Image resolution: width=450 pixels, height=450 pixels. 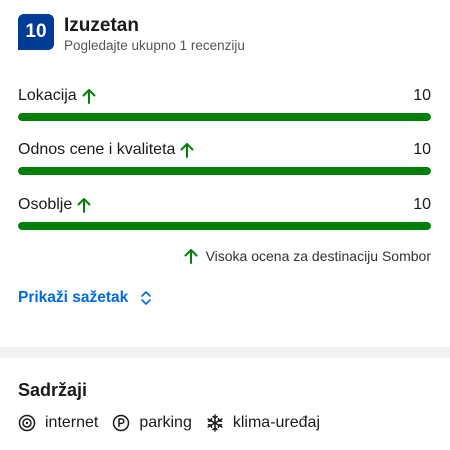 I want to click on destination-highlight: Visoka ocena za destinaciju Sombor, so click(x=307, y=256).